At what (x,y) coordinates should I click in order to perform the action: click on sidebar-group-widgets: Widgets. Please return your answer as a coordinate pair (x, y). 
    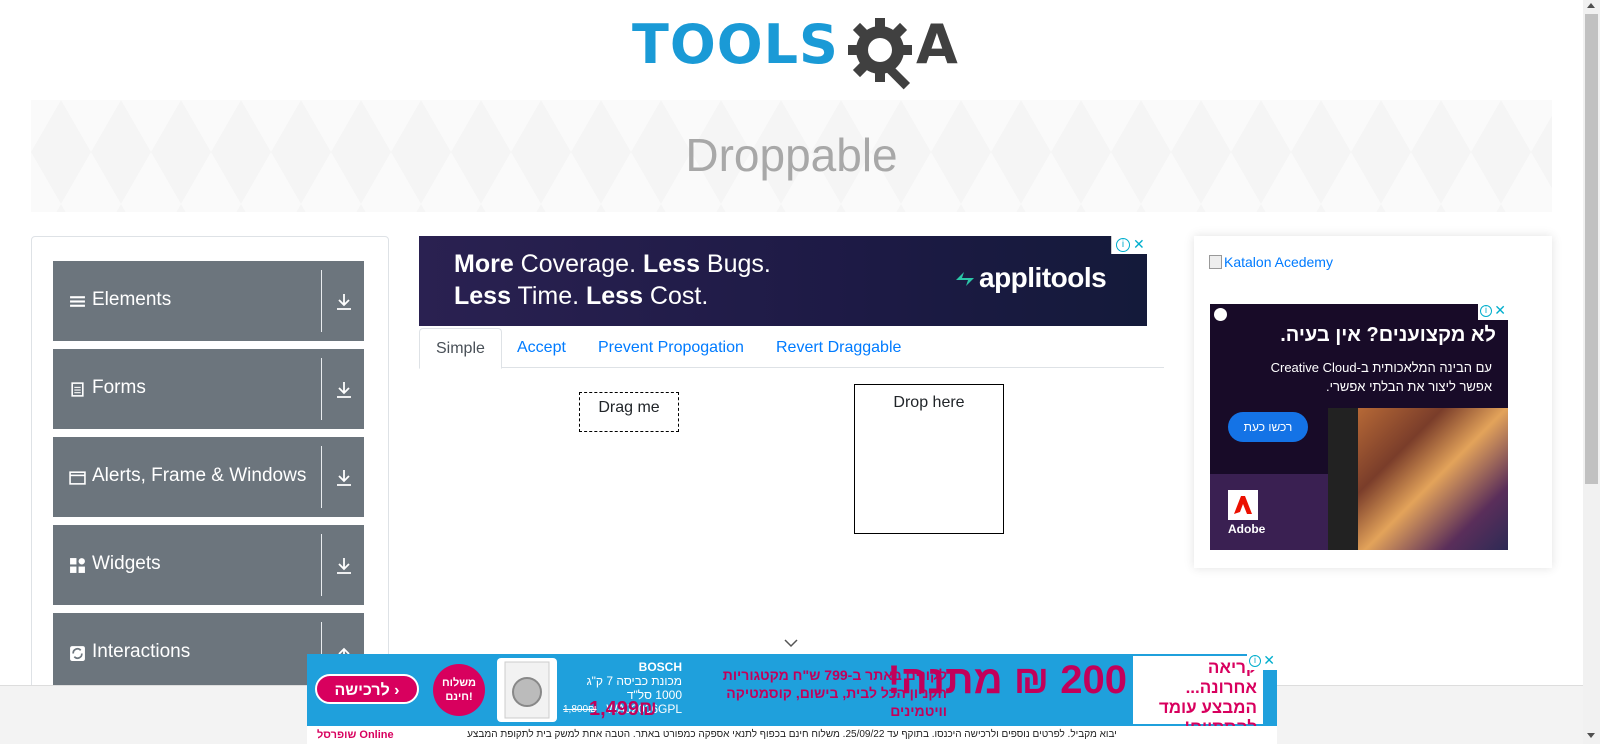
    Looking at the image, I should click on (208, 565).